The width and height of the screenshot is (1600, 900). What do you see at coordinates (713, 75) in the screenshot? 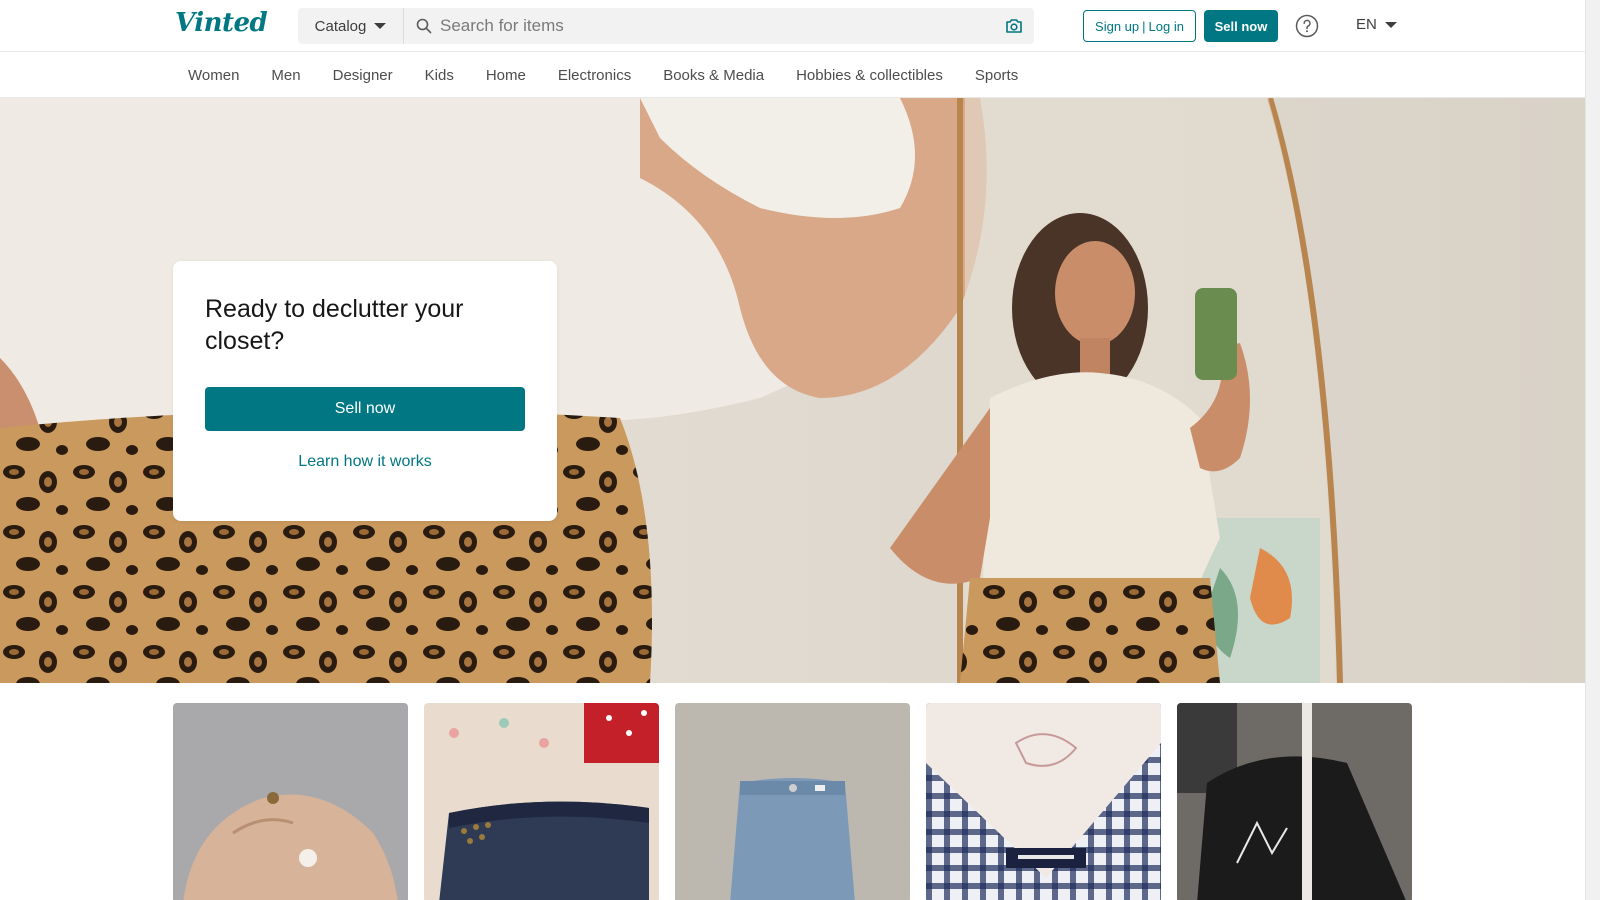
I see `nav-item-books-media: Books & Media` at bounding box center [713, 75].